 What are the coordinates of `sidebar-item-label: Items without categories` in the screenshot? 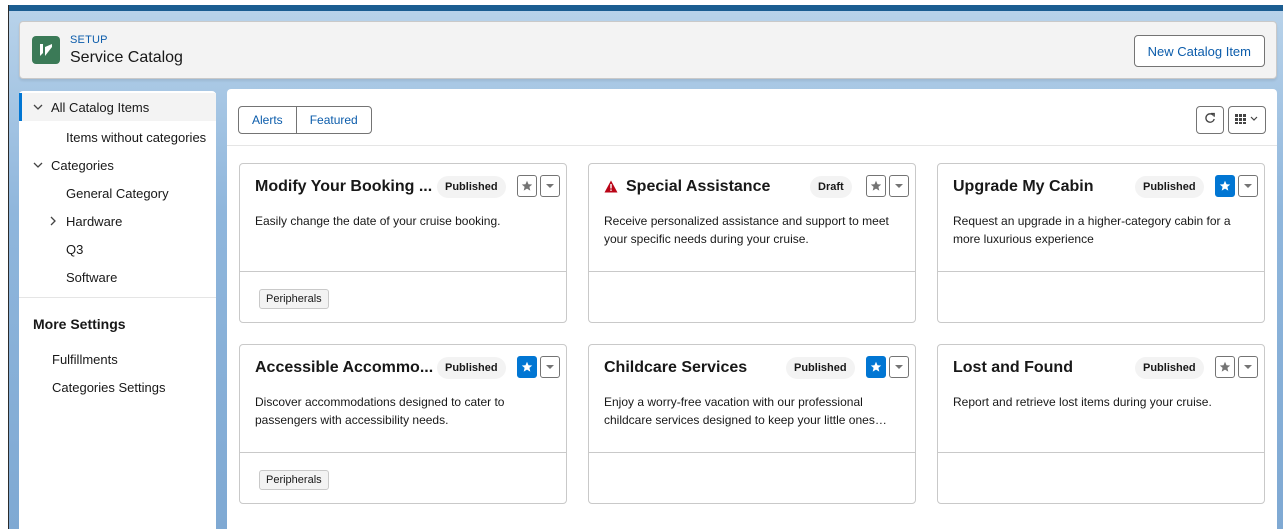 It's located at (136, 137).